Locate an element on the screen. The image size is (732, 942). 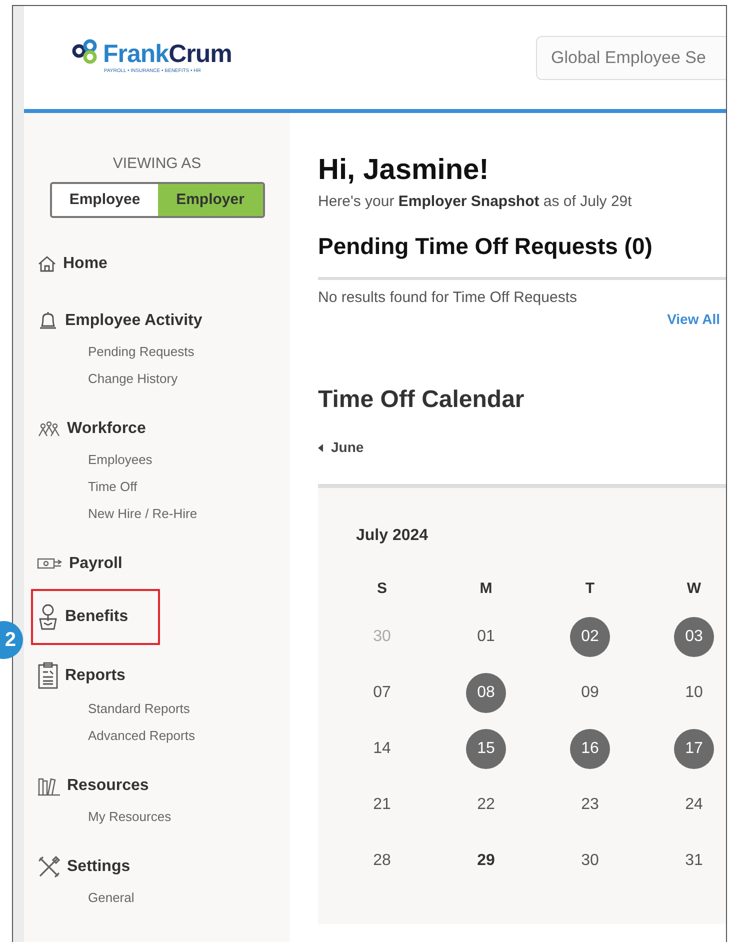
nav-item: Settings is located at coordinates (83, 867).